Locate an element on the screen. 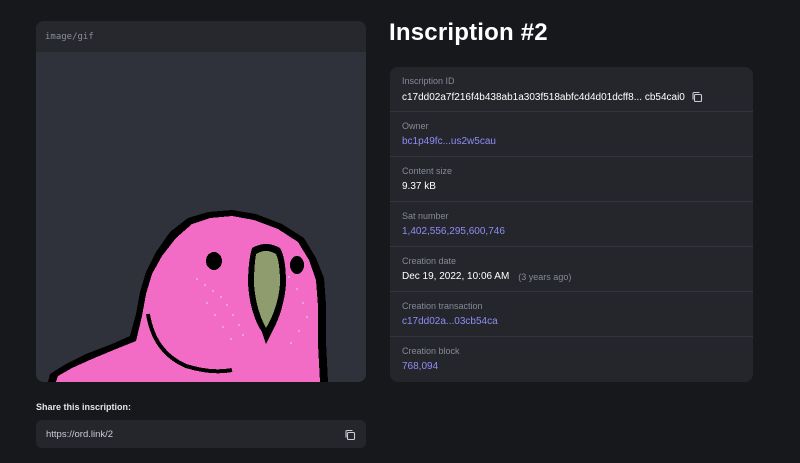  creation-date-relative: (3 years ago) is located at coordinates (545, 276).